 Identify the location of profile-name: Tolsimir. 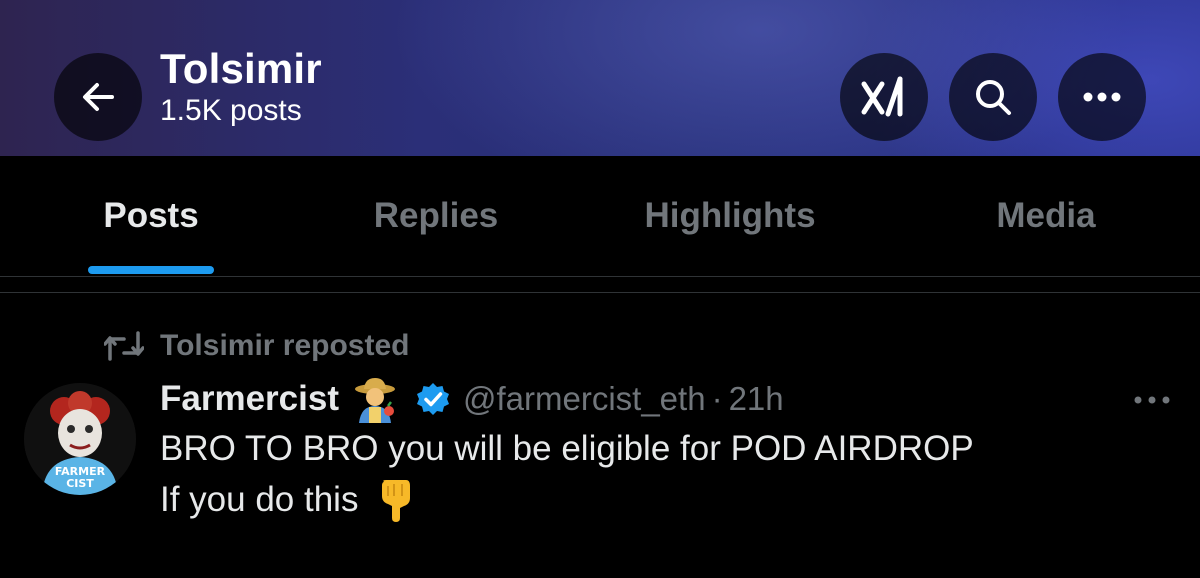
(241, 68).